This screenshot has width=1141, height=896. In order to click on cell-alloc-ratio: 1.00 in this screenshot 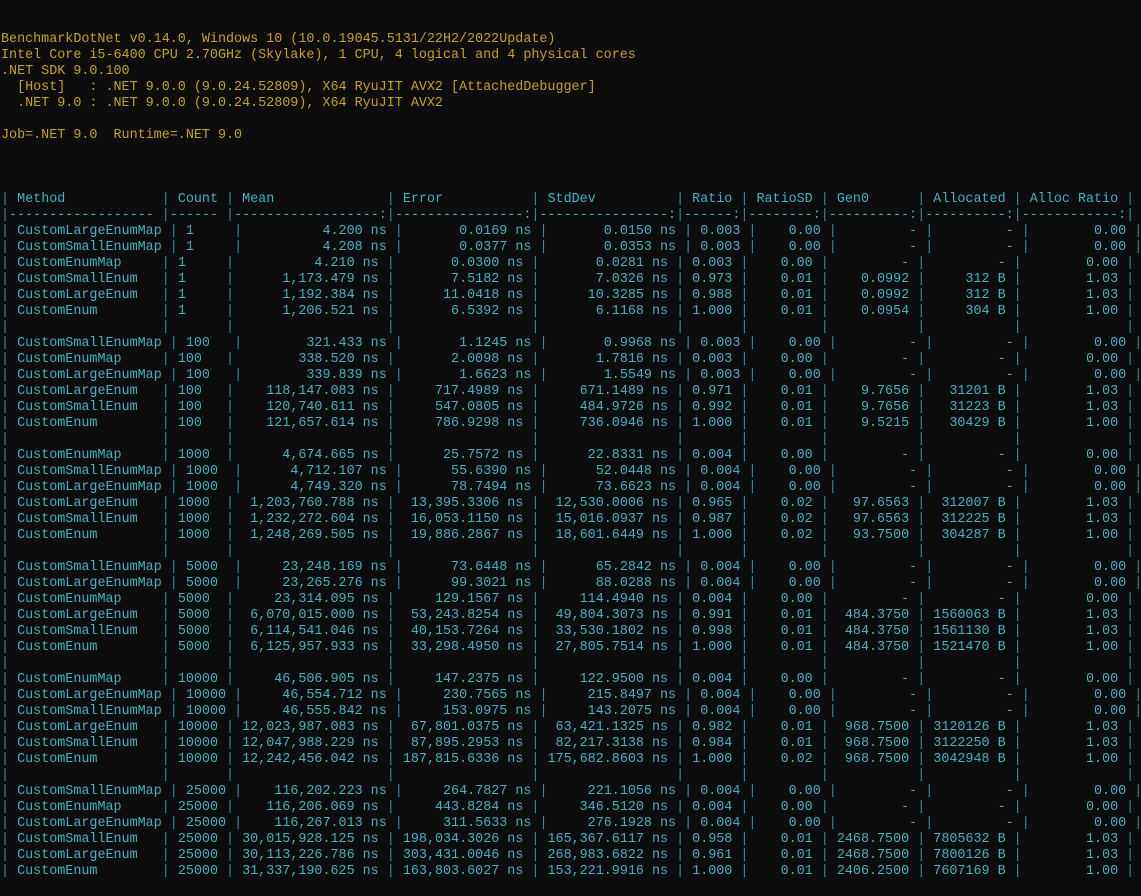, I will do `click(1074, 311)`.